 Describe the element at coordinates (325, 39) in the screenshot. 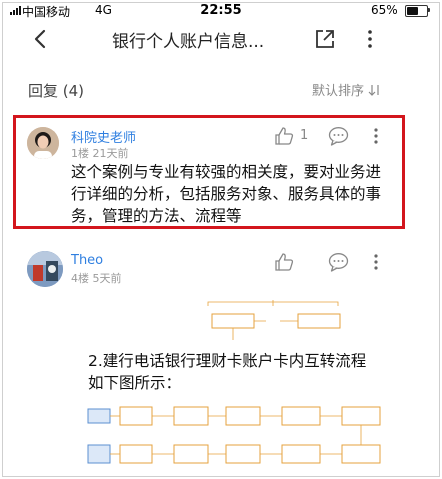

I see `share-icon` at that location.